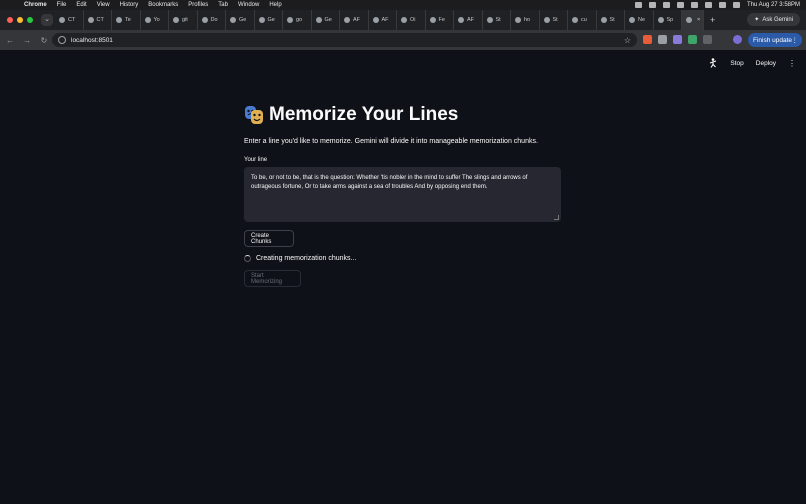  Describe the element at coordinates (638, 5) in the screenshot. I see `bluetooth-icon` at that location.